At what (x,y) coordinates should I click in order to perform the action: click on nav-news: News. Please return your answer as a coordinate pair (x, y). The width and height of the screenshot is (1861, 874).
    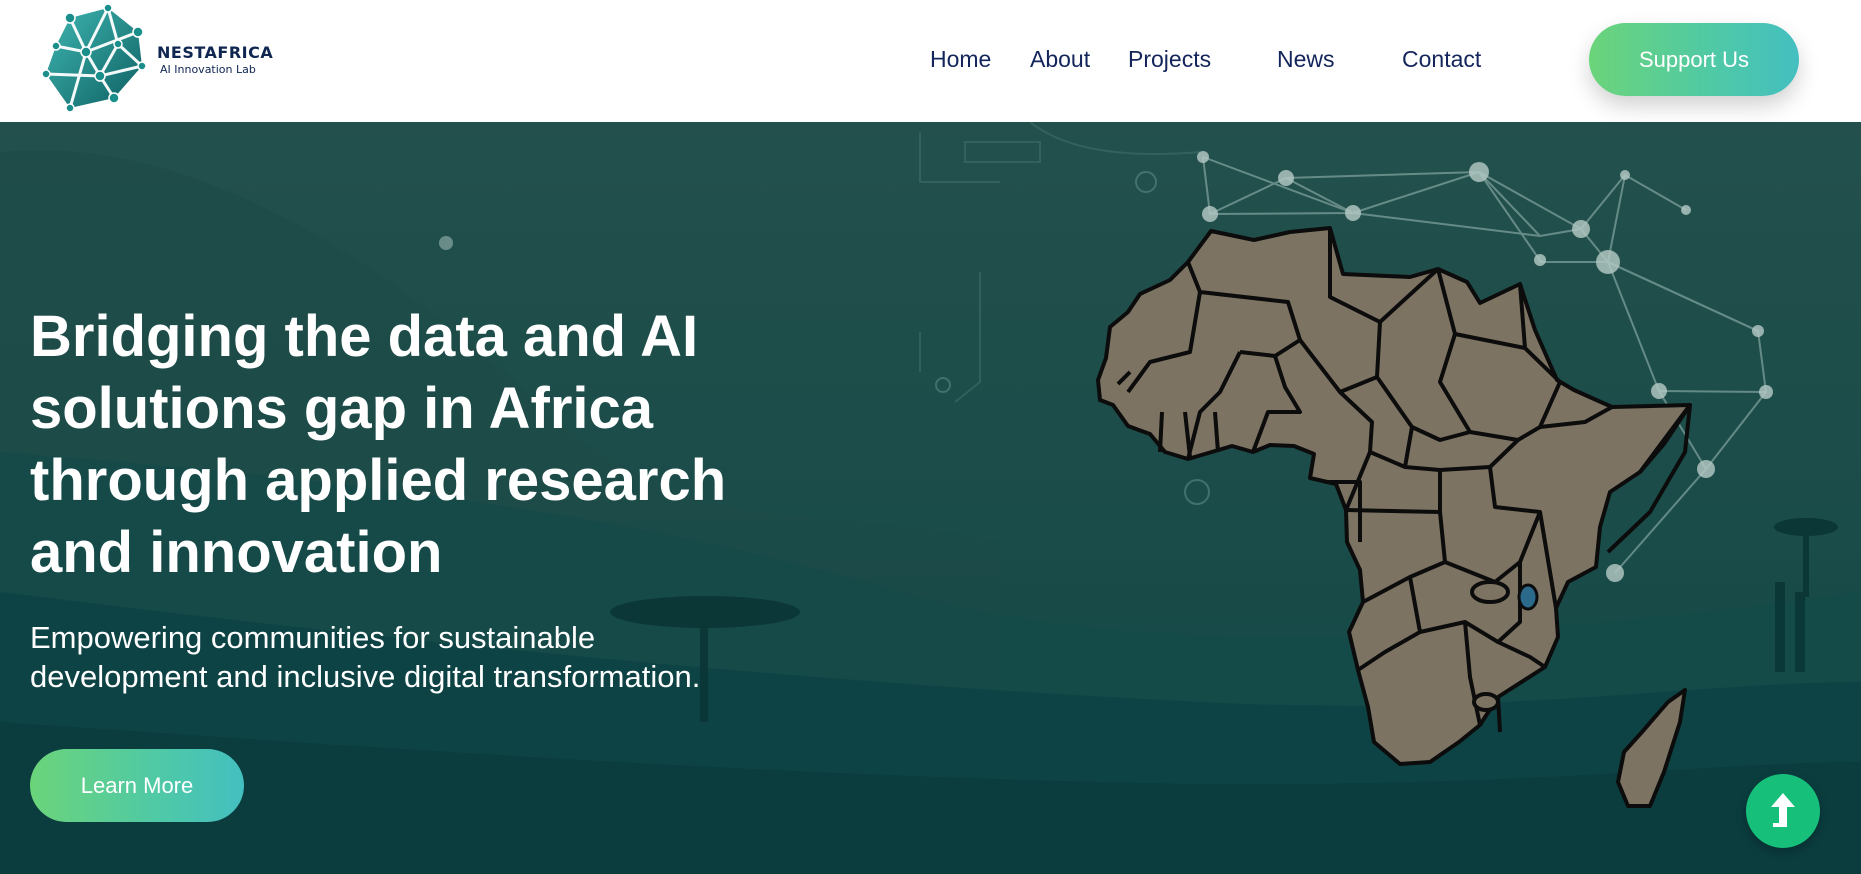
    Looking at the image, I should click on (1306, 59).